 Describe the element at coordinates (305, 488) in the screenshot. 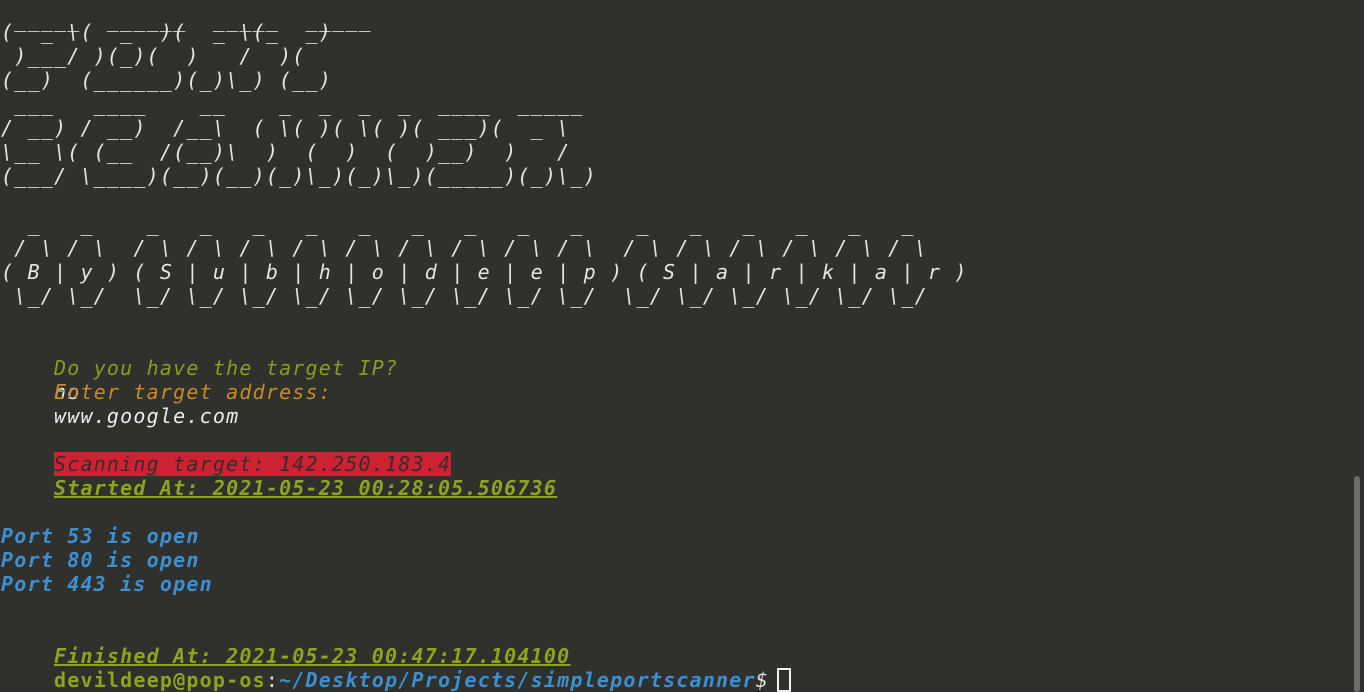

I see `started-at: Started At: 2021-05-23 00:28:05.506736` at that location.